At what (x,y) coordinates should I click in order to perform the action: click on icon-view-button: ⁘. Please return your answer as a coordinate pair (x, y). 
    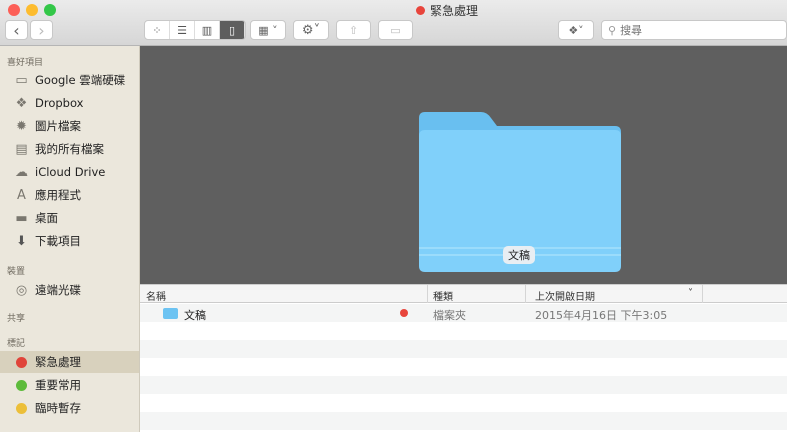
    Looking at the image, I should click on (157, 30).